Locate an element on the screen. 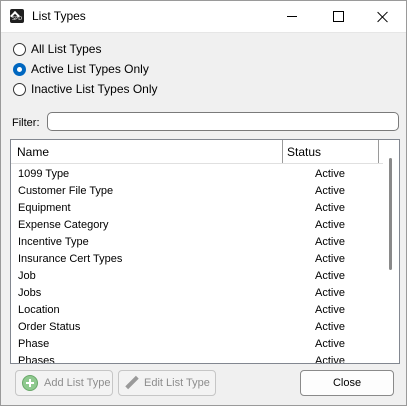 The height and width of the screenshot is (406, 407). add-list-type-button: Add List Type is located at coordinates (64, 383).